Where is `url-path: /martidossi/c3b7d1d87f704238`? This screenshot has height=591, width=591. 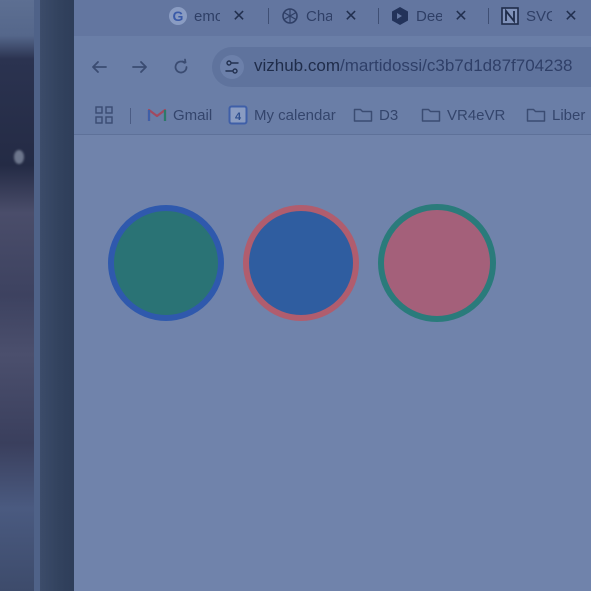 url-path: /martidossi/c3b7d1d87f704238 is located at coordinates (456, 65).